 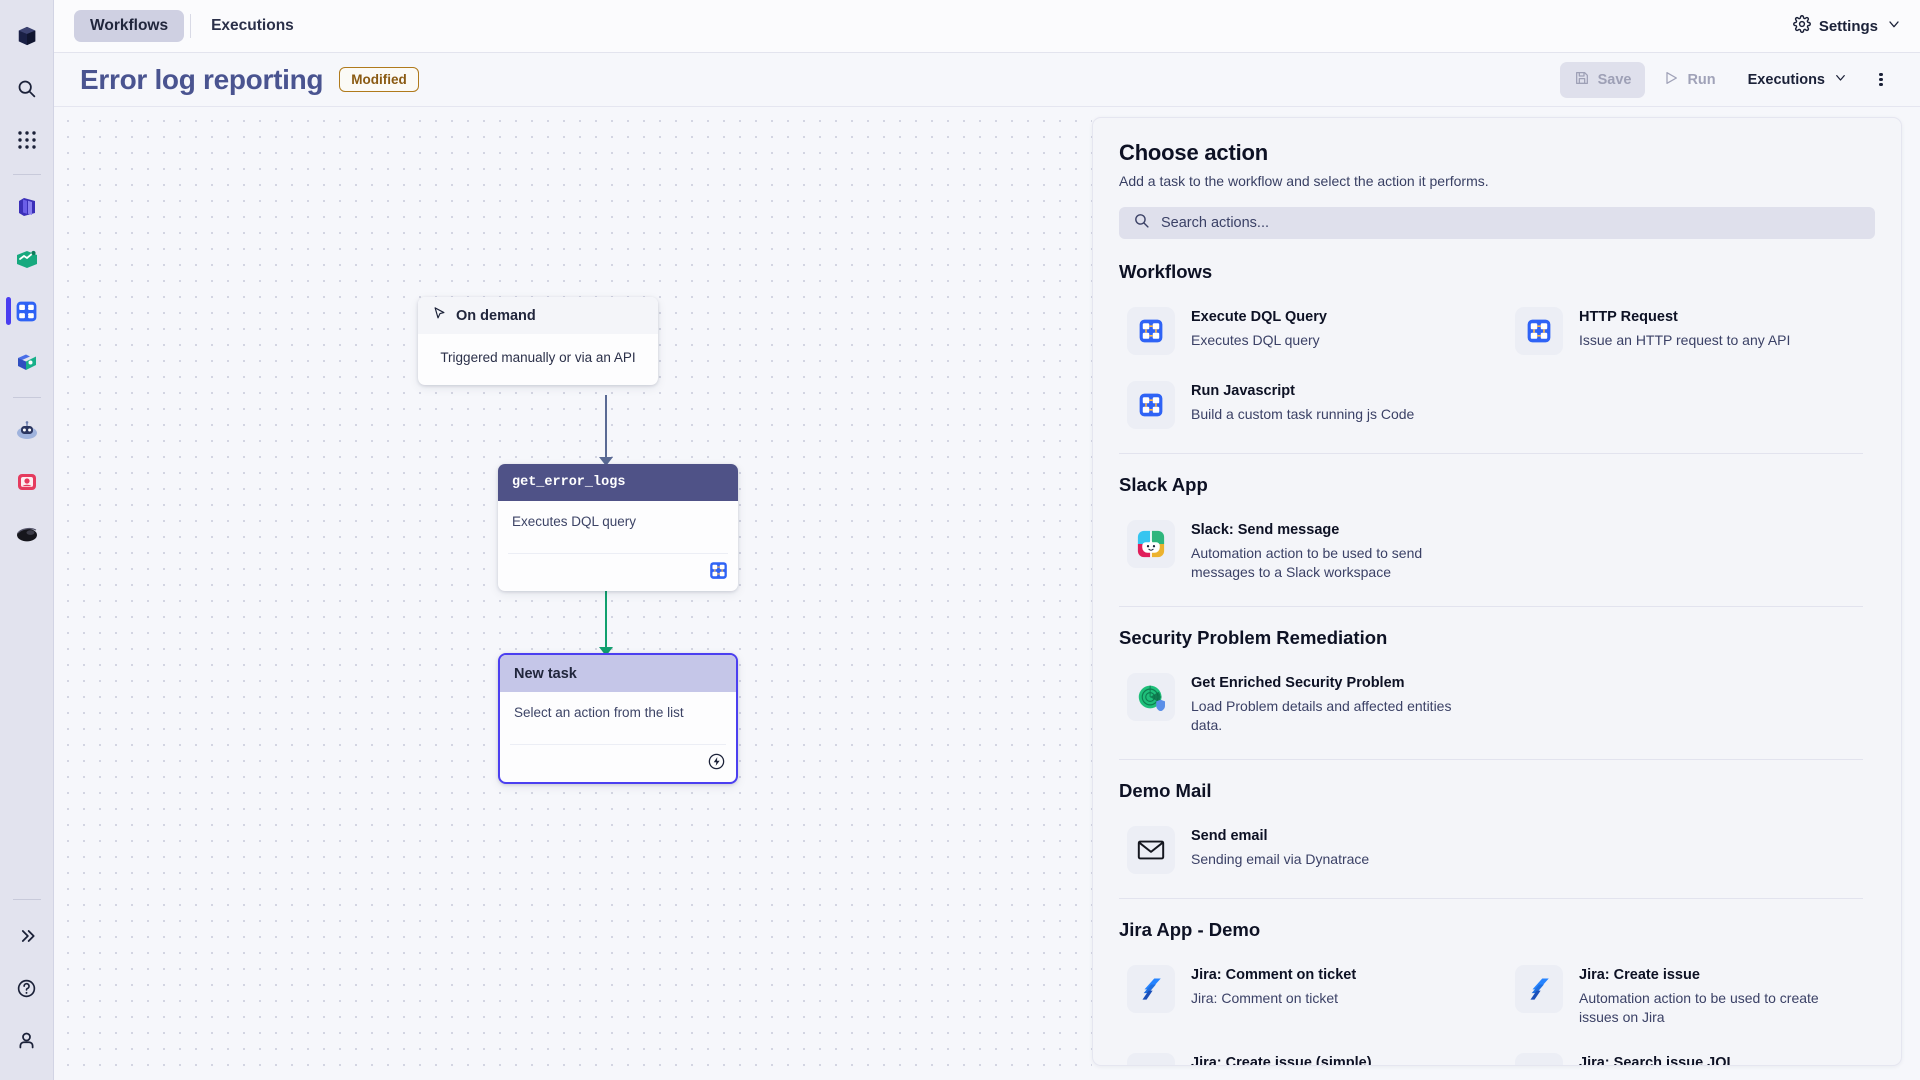 What do you see at coordinates (26, 174) in the screenshot?
I see `rail-divider-top` at bounding box center [26, 174].